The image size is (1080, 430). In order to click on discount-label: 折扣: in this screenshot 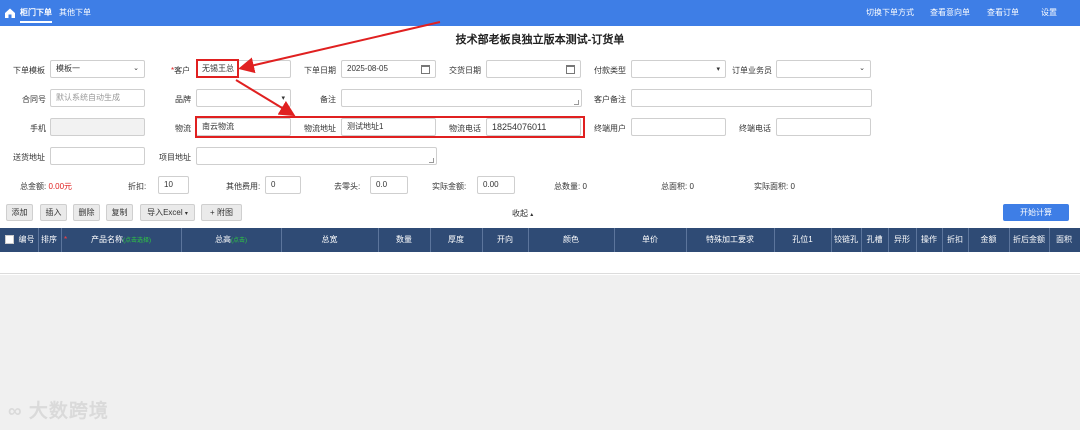, I will do `click(137, 186)`.